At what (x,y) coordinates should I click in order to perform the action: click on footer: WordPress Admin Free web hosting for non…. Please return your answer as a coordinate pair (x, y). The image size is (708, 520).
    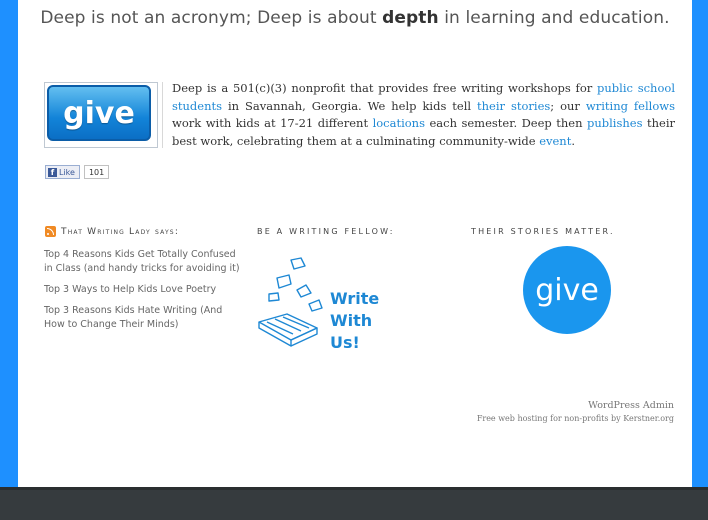
    Looking at the image, I should click on (575, 413).